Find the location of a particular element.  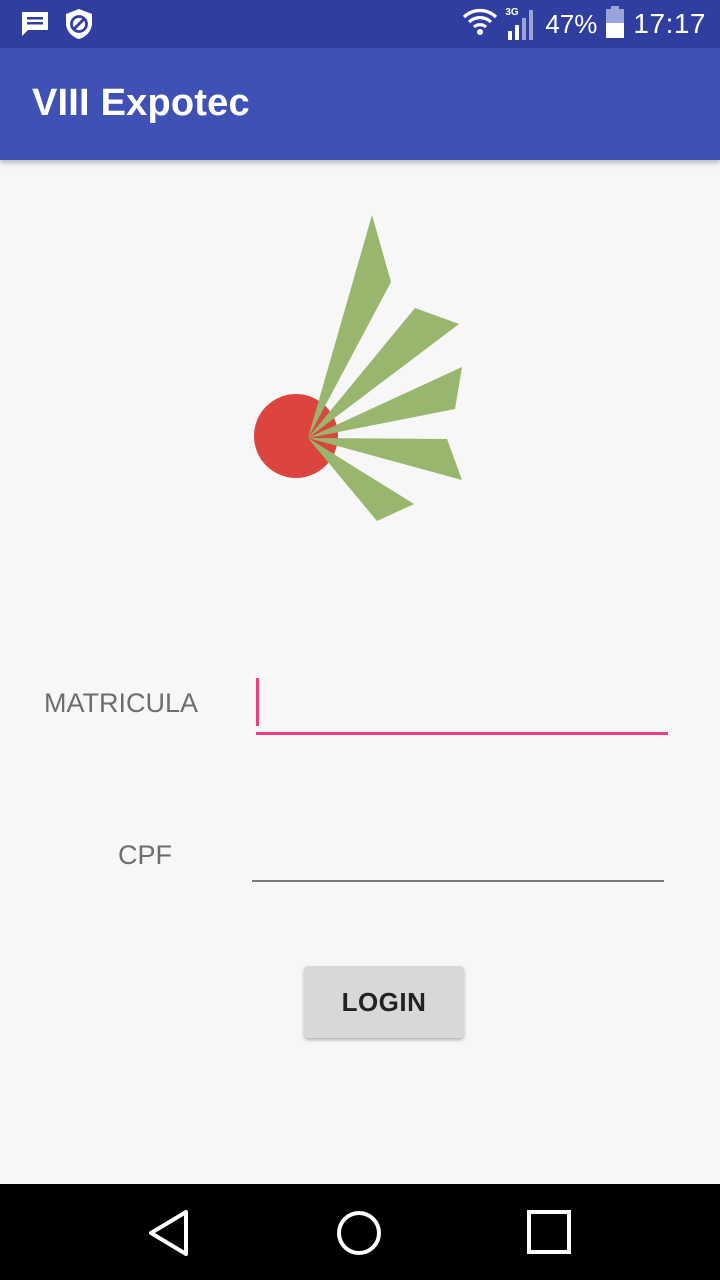

home-button is located at coordinates (359, 1233).